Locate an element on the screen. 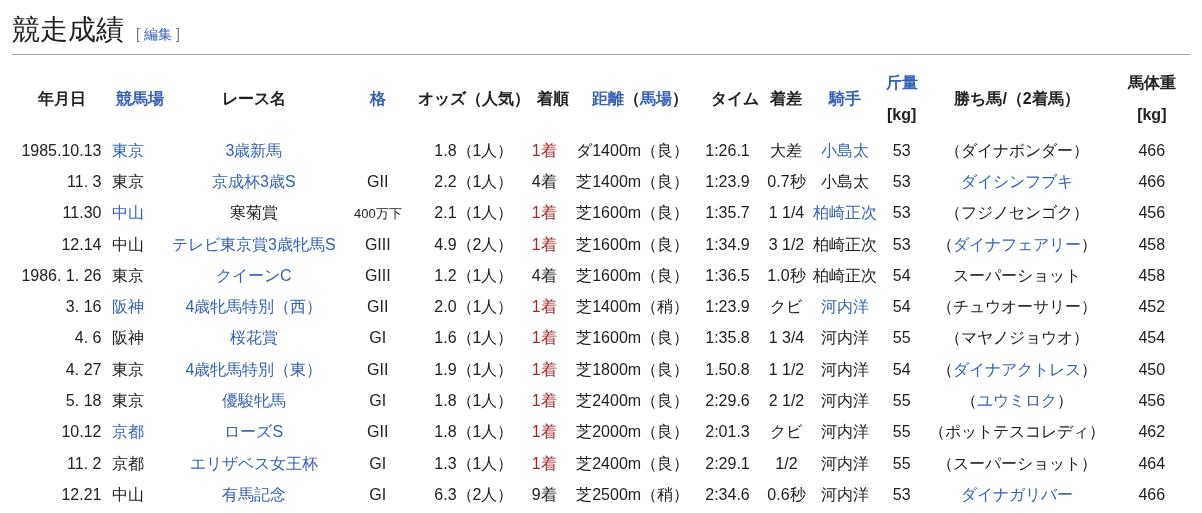 The width and height of the screenshot is (1202, 513). column-header: 年月日 is located at coordinates (61, 98).